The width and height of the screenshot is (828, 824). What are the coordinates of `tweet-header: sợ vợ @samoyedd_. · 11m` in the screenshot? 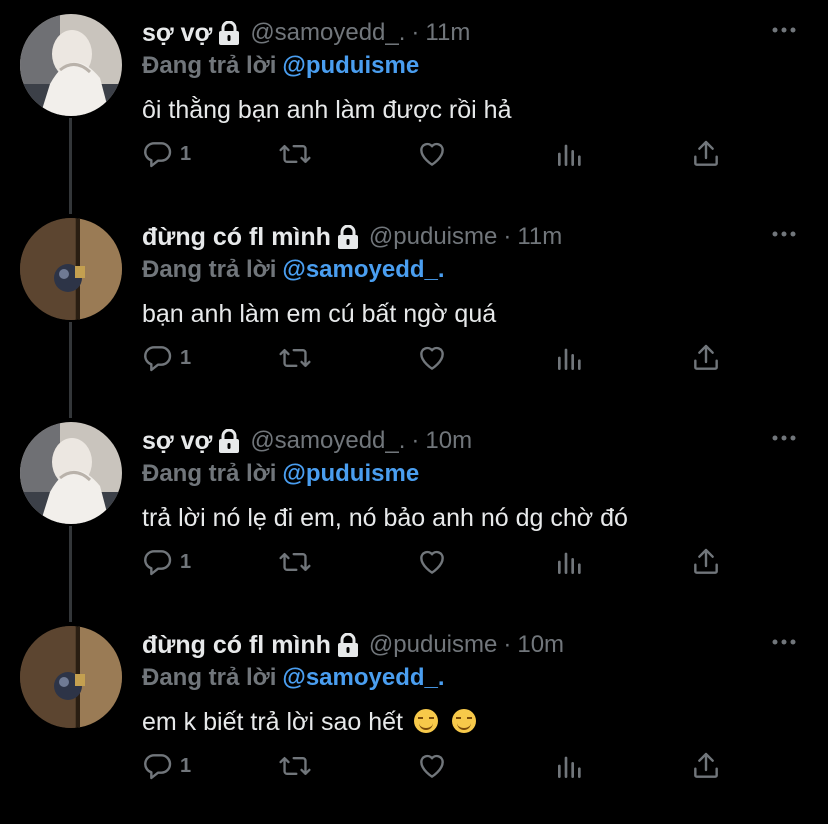 It's located at (306, 33).